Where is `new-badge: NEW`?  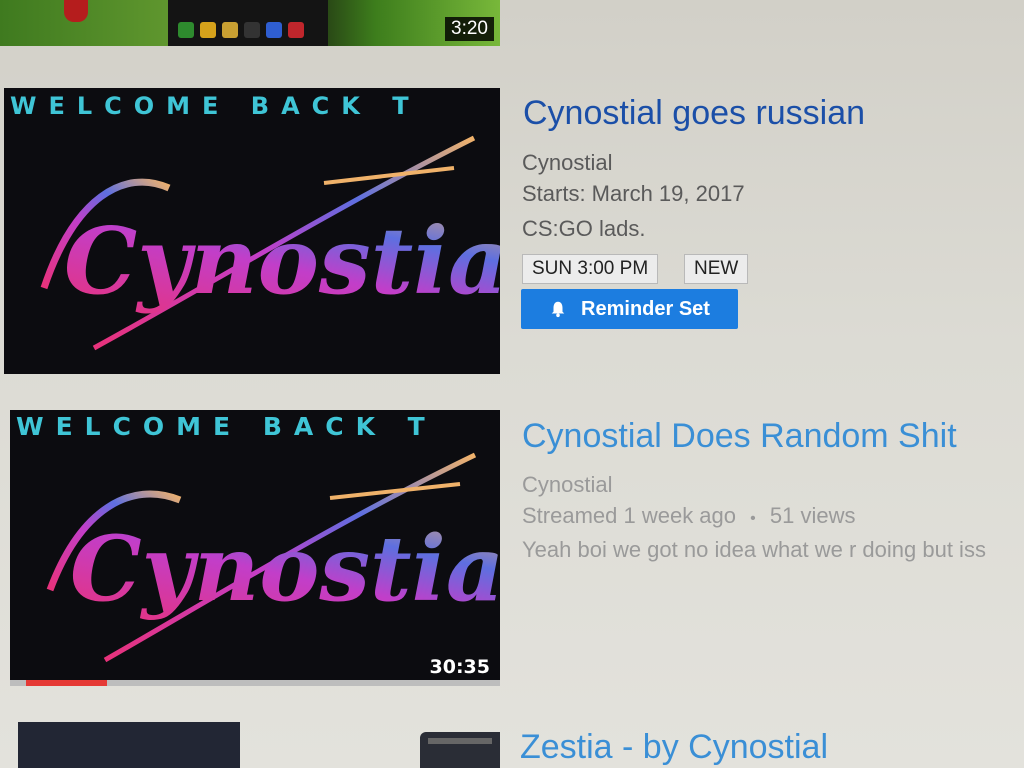 new-badge: NEW is located at coordinates (716, 269).